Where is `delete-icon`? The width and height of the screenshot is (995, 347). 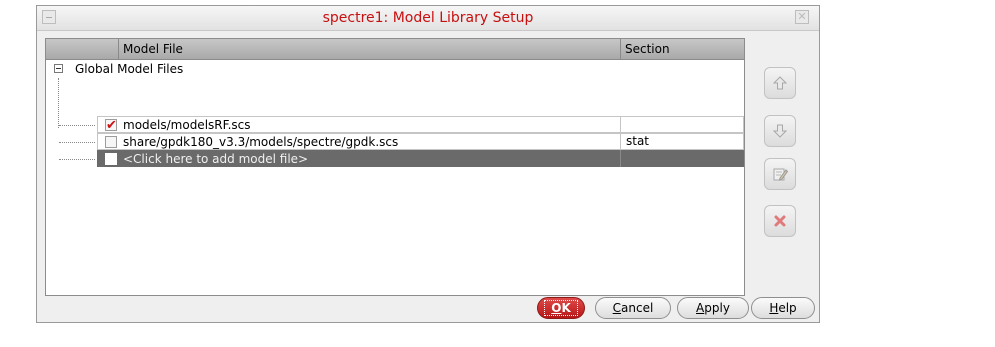
delete-icon is located at coordinates (780, 221).